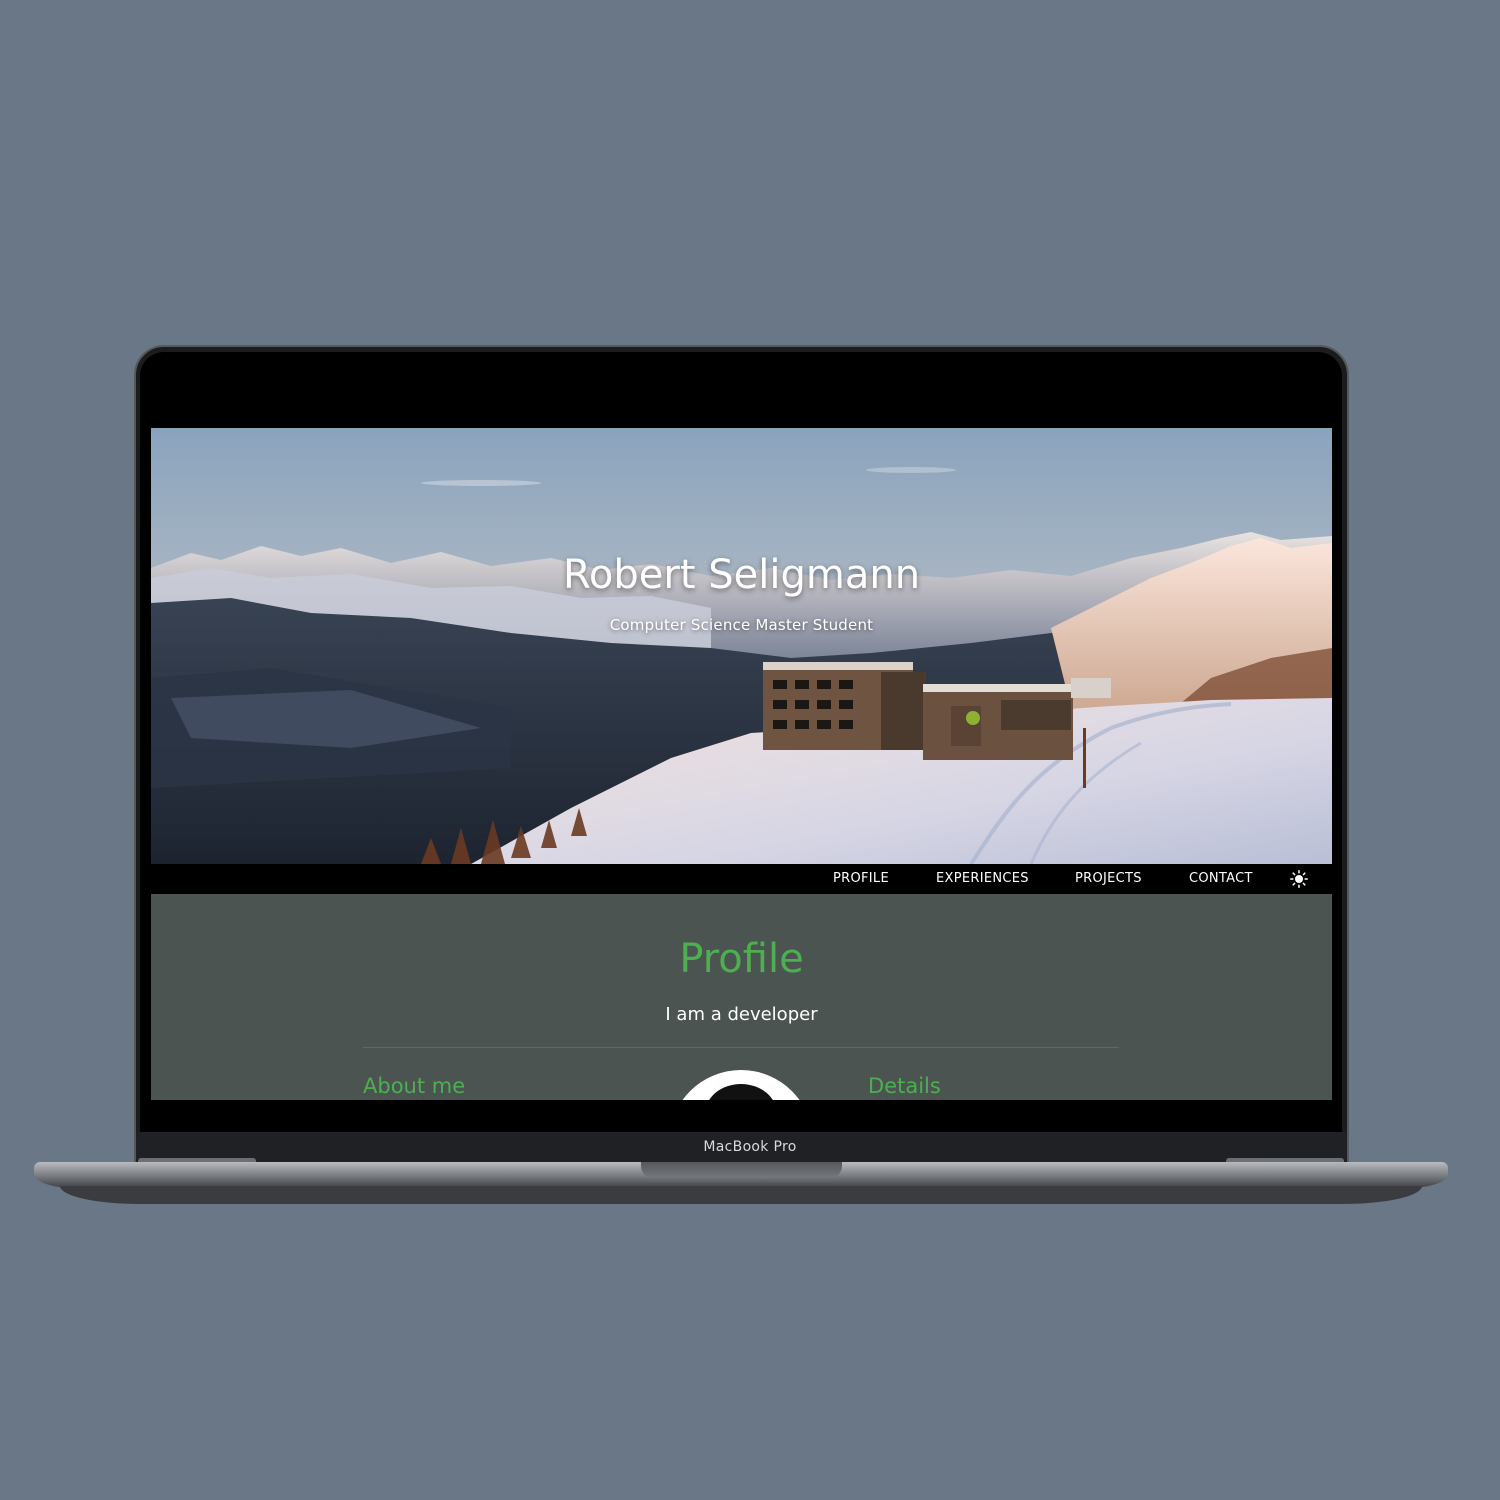 This screenshot has width=1500, height=1500. Describe the element at coordinates (741, 1047) in the screenshot. I see `section-divider` at that location.